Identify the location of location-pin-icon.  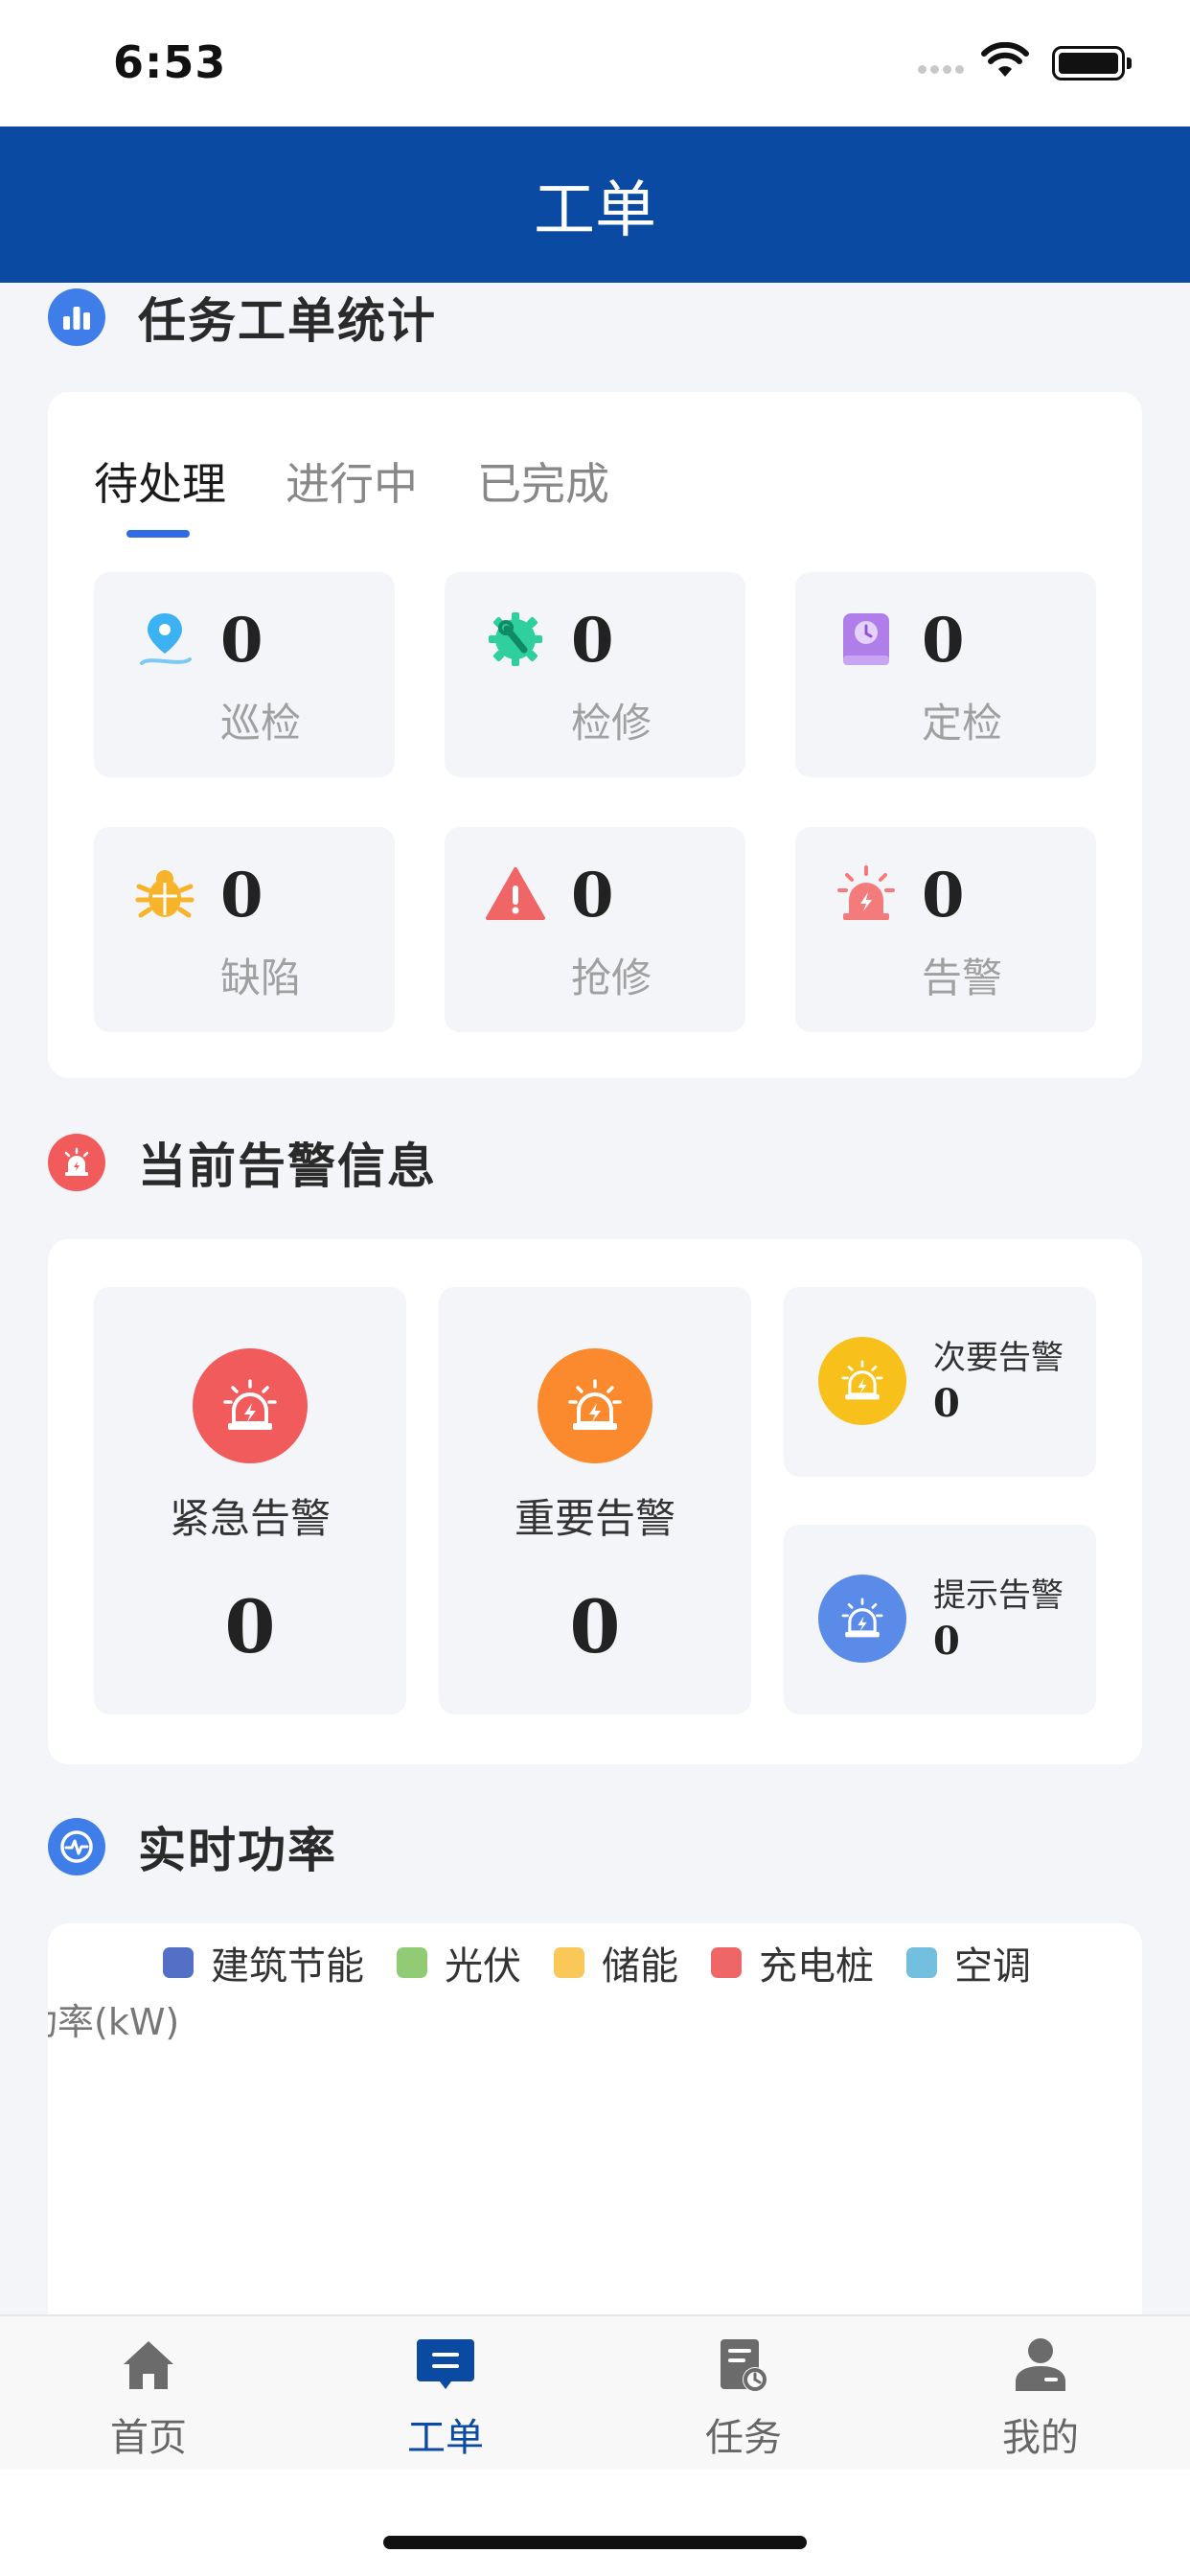
(164, 639).